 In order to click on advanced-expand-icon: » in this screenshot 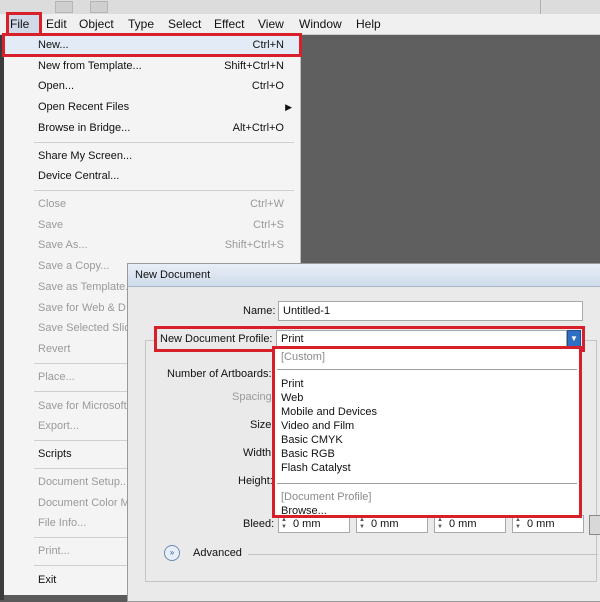, I will do `click(172, 553)`.